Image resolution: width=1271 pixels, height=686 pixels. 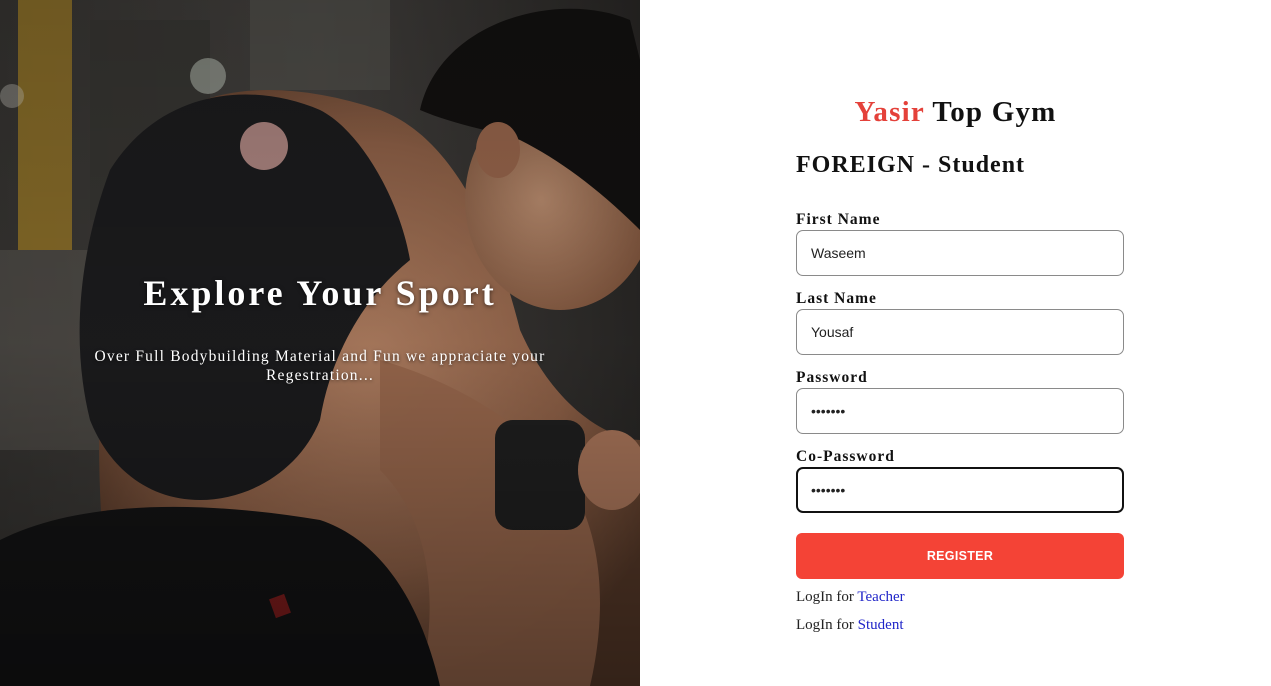 I want to click on first-name-label: First Name, so click(x=838, y=219).